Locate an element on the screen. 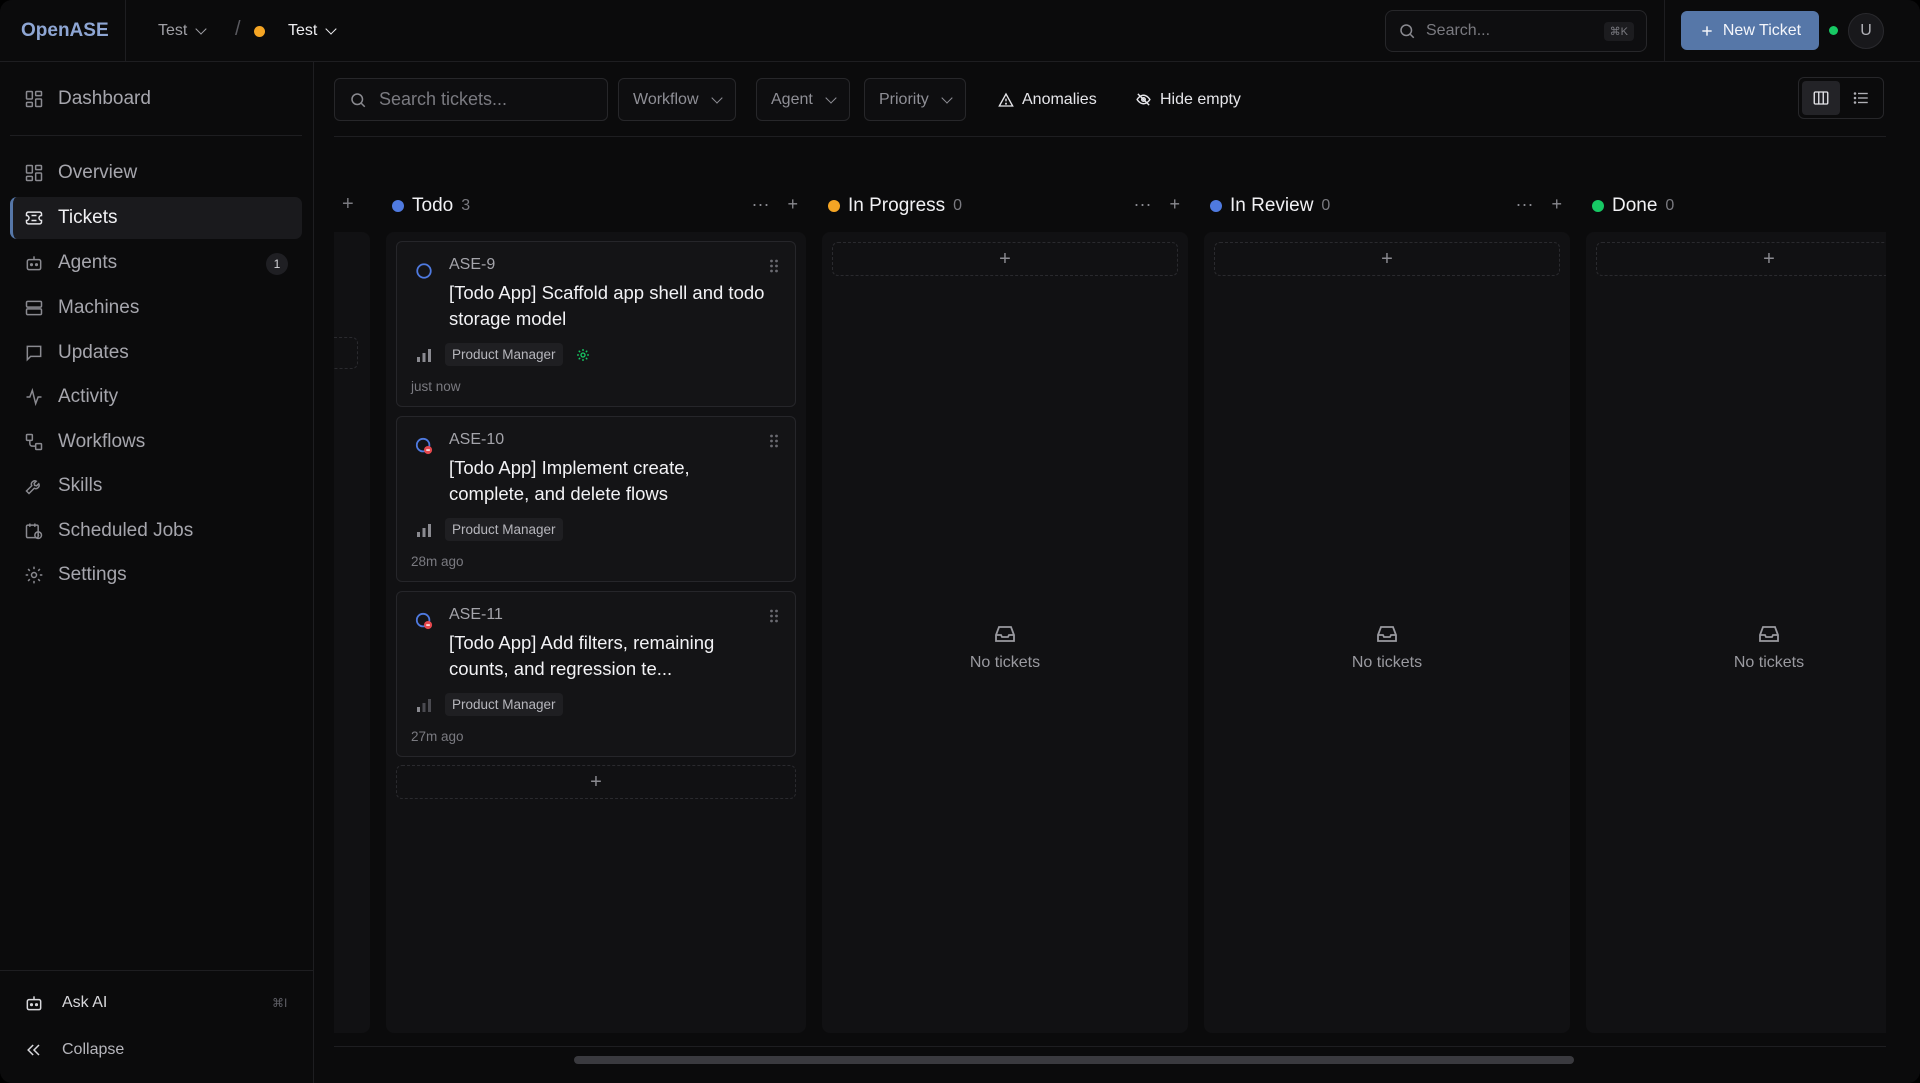 This screenshot has height=1083, width=1920. project-switcher: Test is located at coordinates (311, 31).